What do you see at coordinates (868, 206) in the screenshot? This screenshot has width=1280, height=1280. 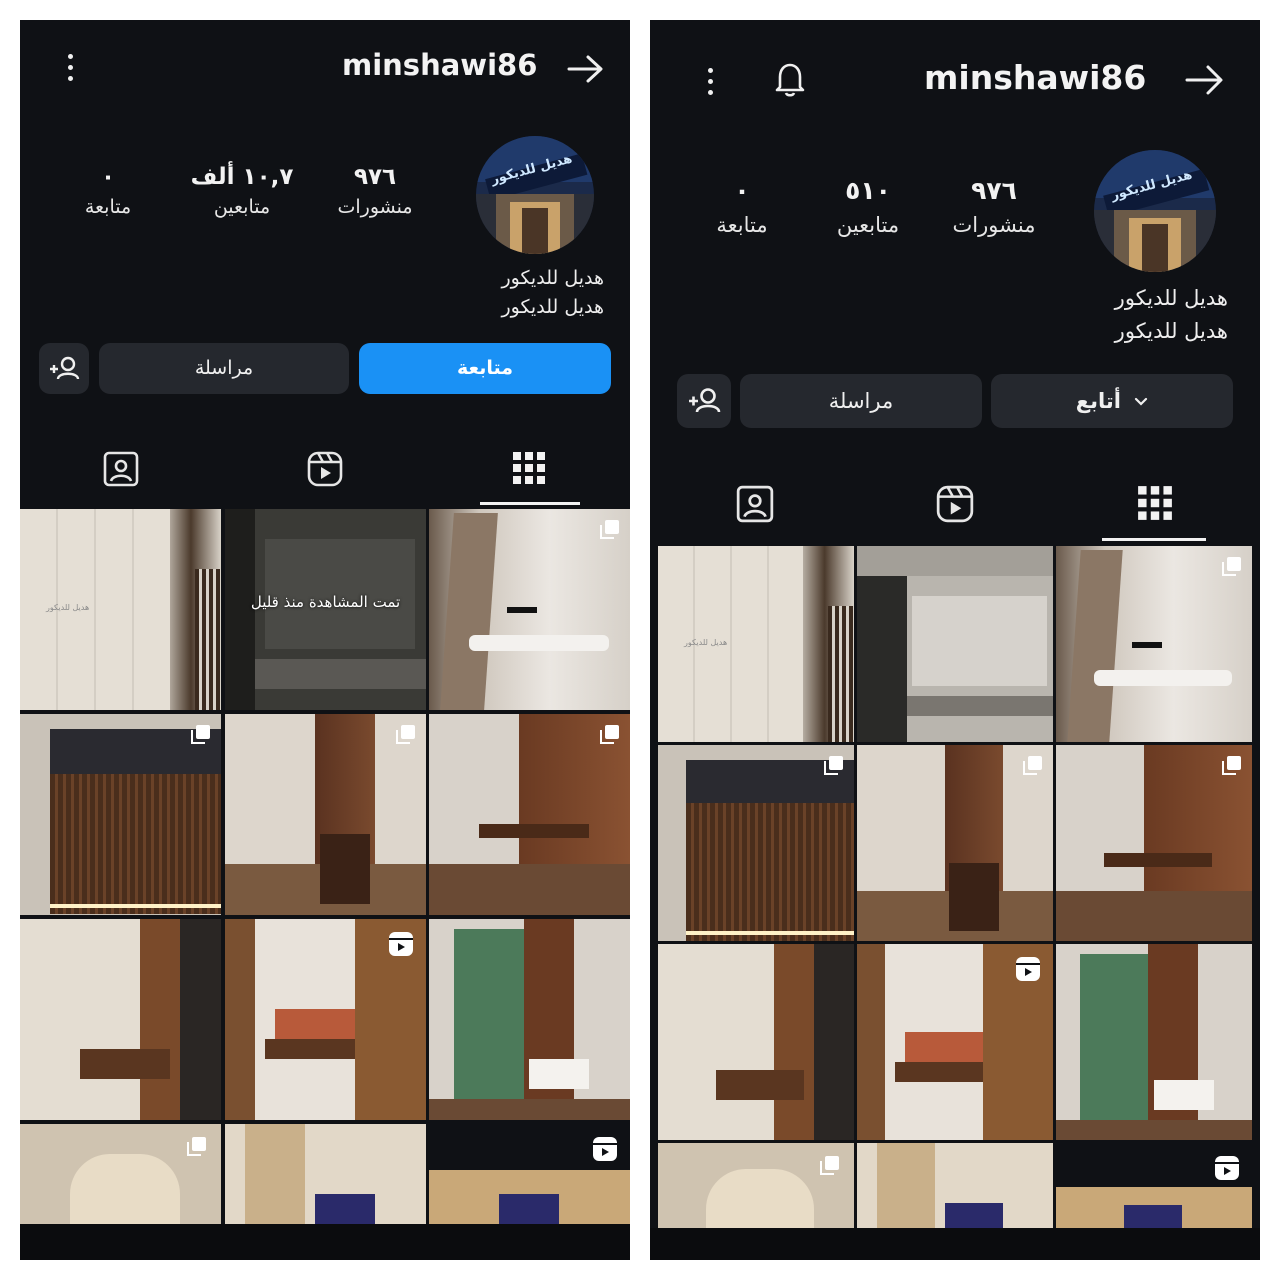 I see `followers-count: ٥١٠ متابعين` at bounding box center [868, 206].